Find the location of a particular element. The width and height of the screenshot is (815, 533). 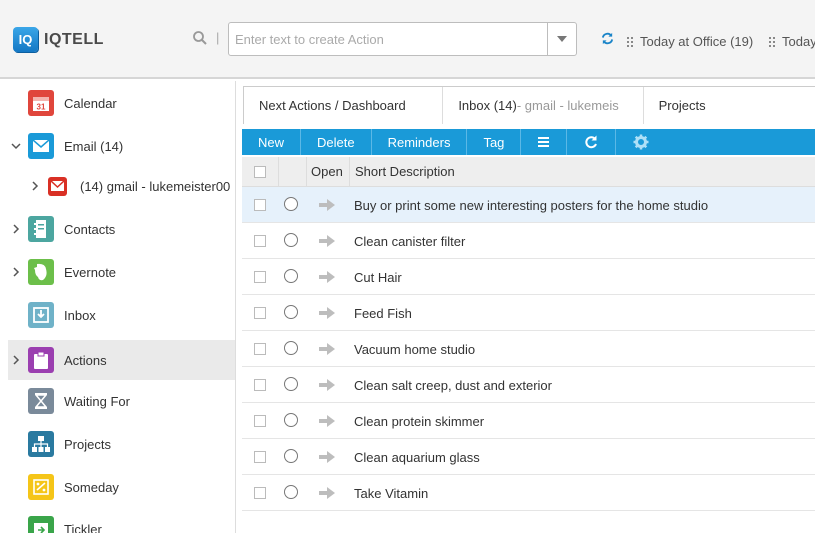

table-row: Vacuum home studio is located at coordinates (528, 349).